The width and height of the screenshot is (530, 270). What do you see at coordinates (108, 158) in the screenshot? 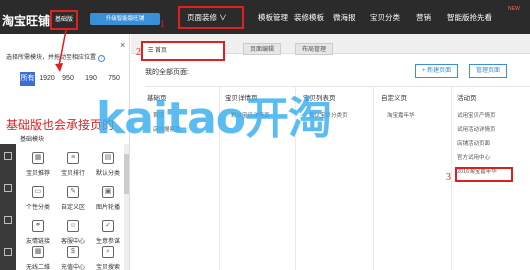
I see `category-icon: ▤` at bounding box center [108, 158].